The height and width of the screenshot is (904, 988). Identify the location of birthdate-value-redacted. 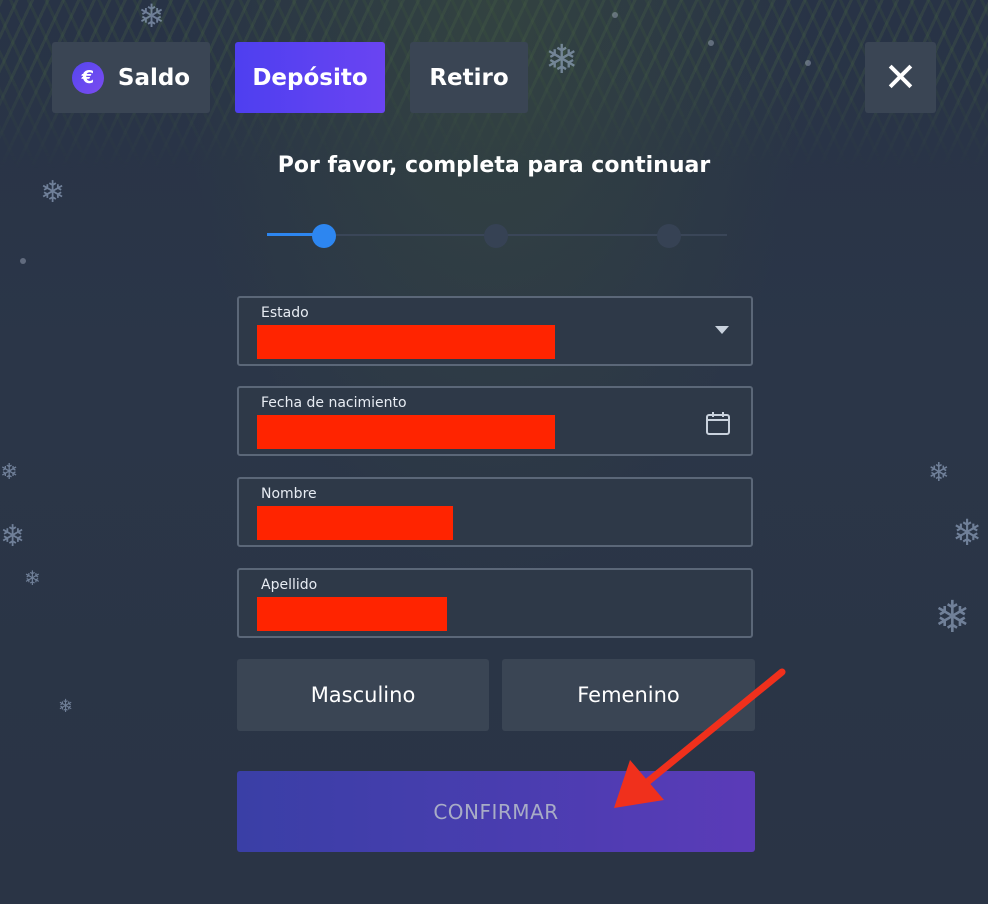
(406, 432).